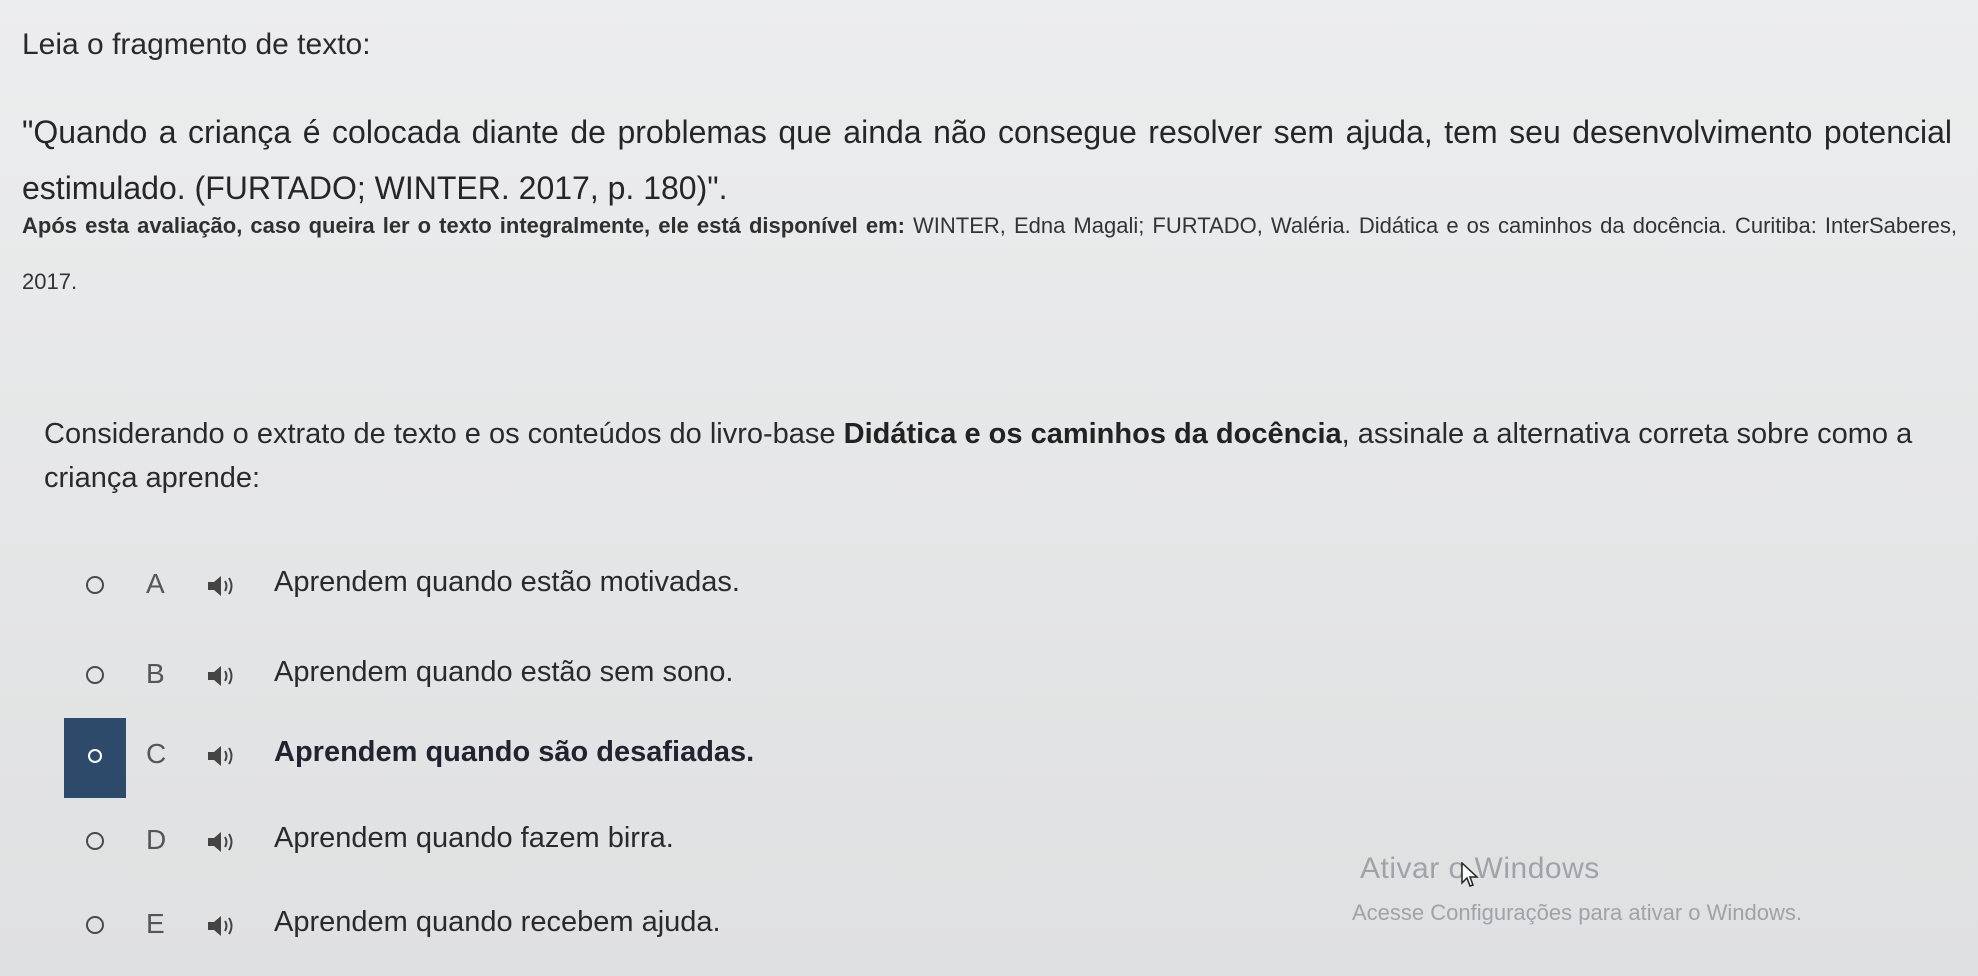 The height and width of the screenshot is (976, 1978). I want to click on option-a: A Aprendem quando estão motivadas., so click(390, 588).